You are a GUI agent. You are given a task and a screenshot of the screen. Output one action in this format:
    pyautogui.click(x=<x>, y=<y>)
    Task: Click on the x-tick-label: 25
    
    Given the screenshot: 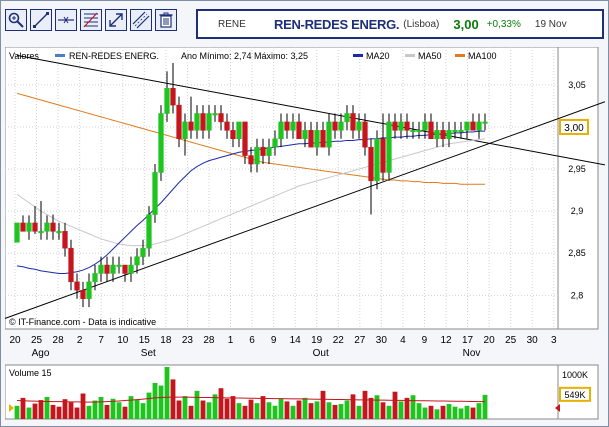 What is the action you would take?
    pyautogui.click(x=511, y=340)
    